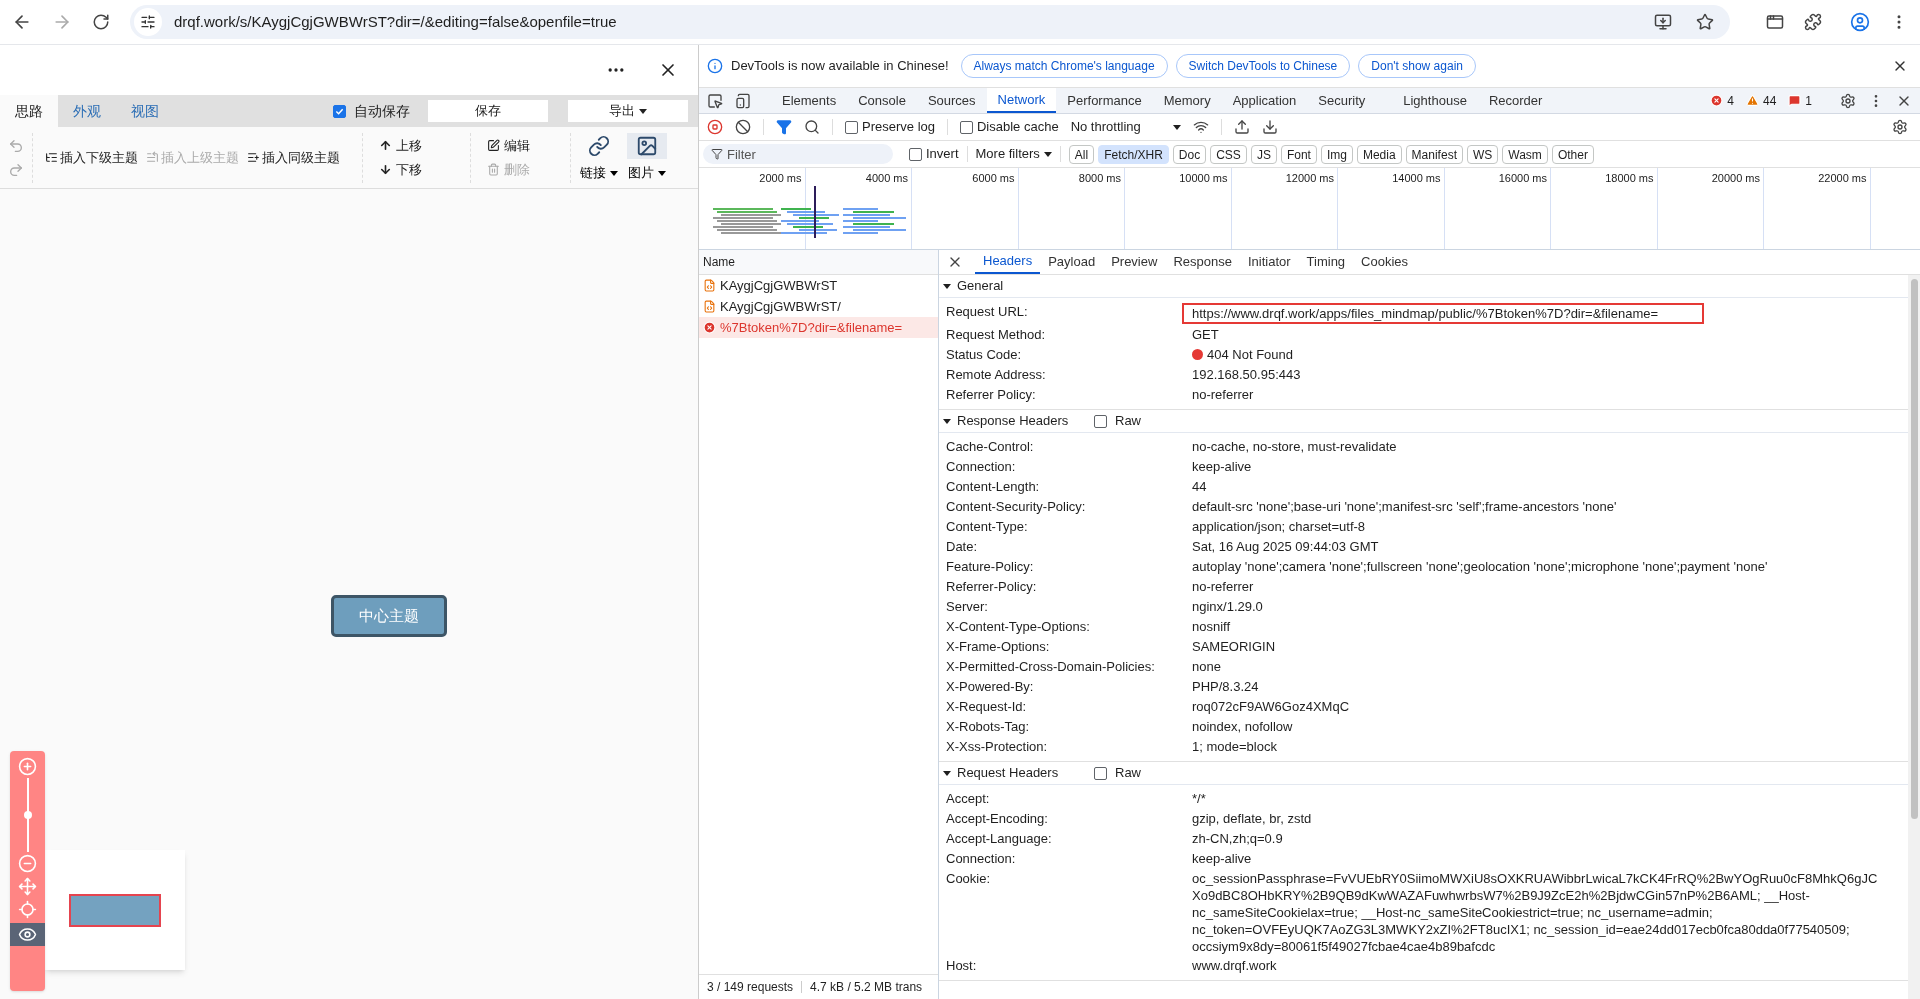 The image size is (1920, 999). I want to click on header-name: Content-Type:, so click(987, 527).